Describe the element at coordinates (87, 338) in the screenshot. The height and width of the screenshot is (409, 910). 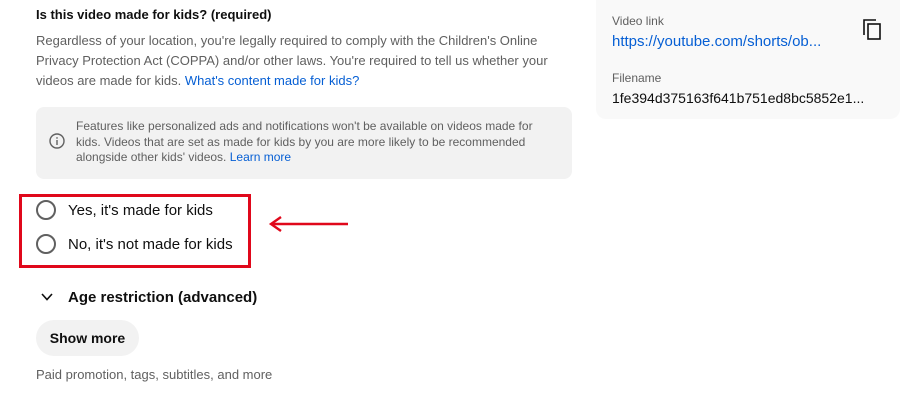
I see `show-more-button: Show more` at that location.